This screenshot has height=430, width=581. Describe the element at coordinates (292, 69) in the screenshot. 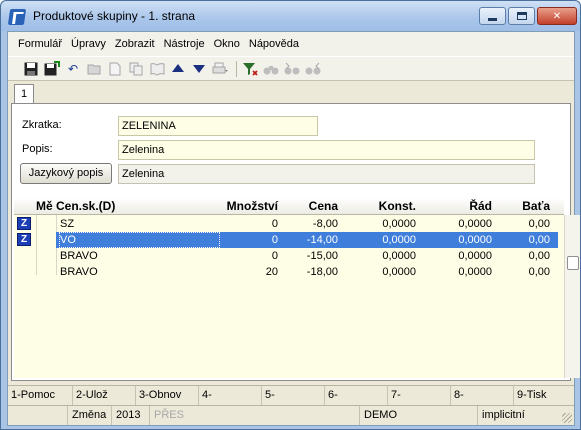

I see `binoculars-prev-icon` at that location.